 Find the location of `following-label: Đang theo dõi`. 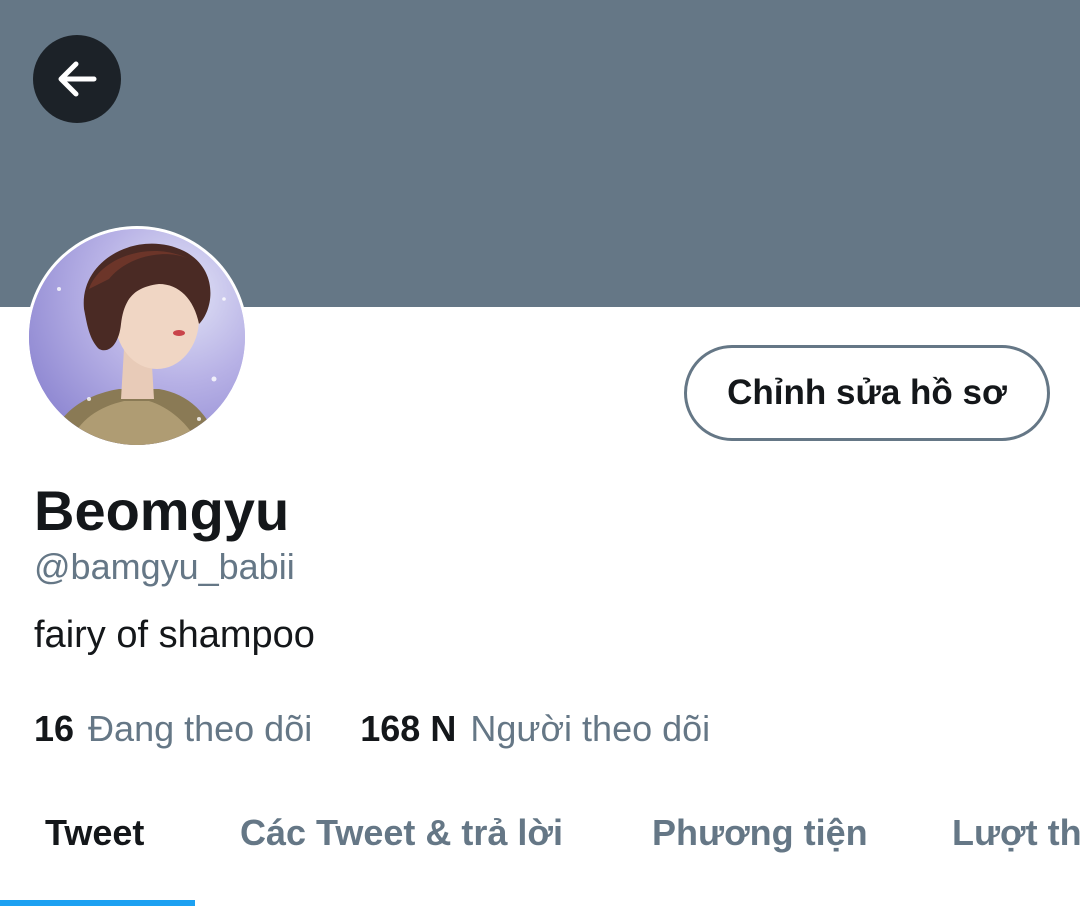

following-label: Đang theo dõi is located at coordinates (200, 728).